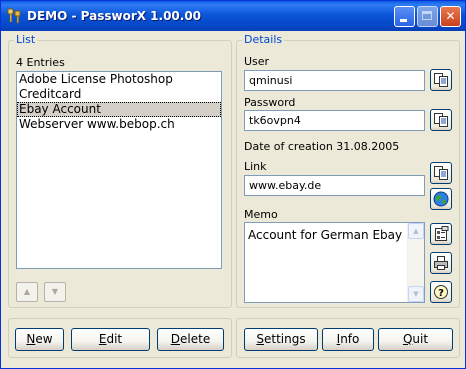 Image resolution: width=466 pixels, height=369 pixels. I want to click on window-title: DEMO - PassworX 1.00.00, so click(114, 16).